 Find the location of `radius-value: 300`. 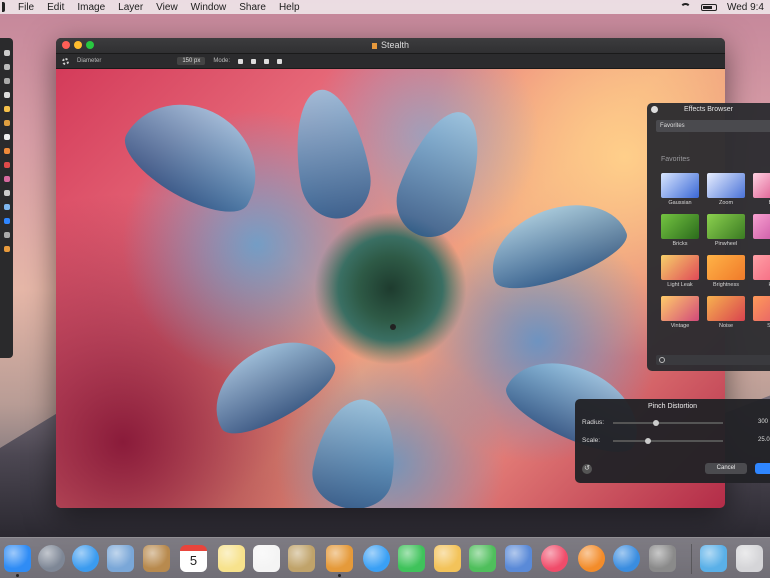

radius-value: 300 is located at coordinates (763, 422).